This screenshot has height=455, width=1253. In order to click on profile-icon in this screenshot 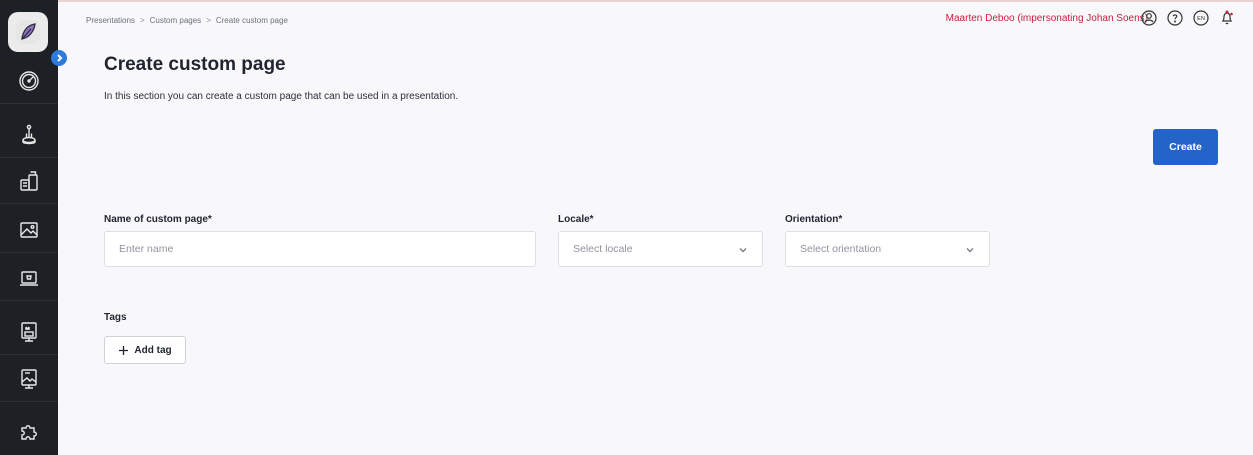, I will do `click(1149, 18)`.